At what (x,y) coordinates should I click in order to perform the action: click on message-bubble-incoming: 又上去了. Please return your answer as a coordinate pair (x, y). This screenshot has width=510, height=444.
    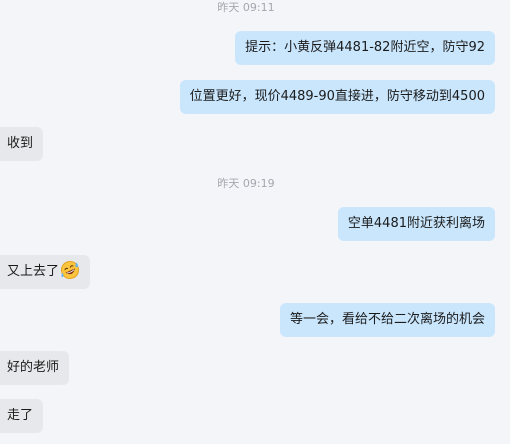
    Looking at the image, I should click on (45, 272).